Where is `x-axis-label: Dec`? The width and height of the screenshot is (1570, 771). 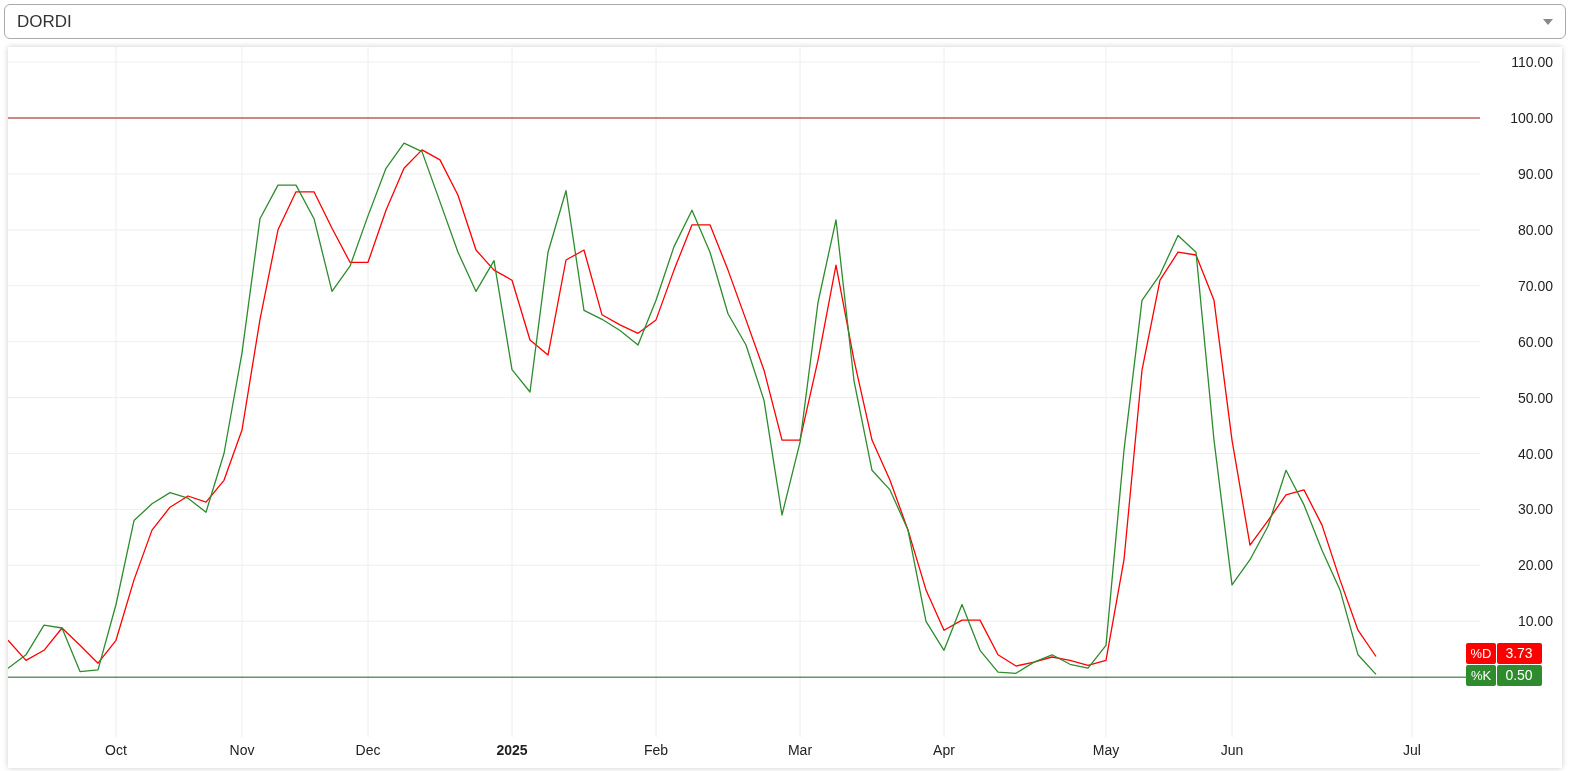
x-axis-label: Dec is located at coordinates (368, 750).